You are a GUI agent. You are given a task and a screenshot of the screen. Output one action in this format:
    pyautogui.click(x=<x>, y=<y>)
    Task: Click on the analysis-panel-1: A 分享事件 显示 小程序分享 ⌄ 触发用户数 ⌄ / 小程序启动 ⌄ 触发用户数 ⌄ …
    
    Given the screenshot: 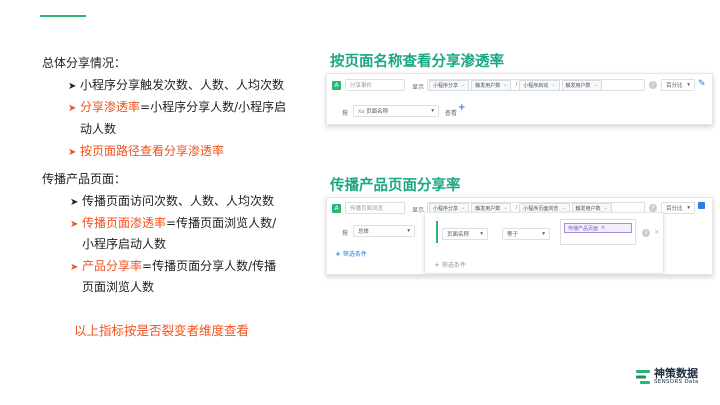 What is the action you would take?
    pyautogui.click(x=519, y=99)
    